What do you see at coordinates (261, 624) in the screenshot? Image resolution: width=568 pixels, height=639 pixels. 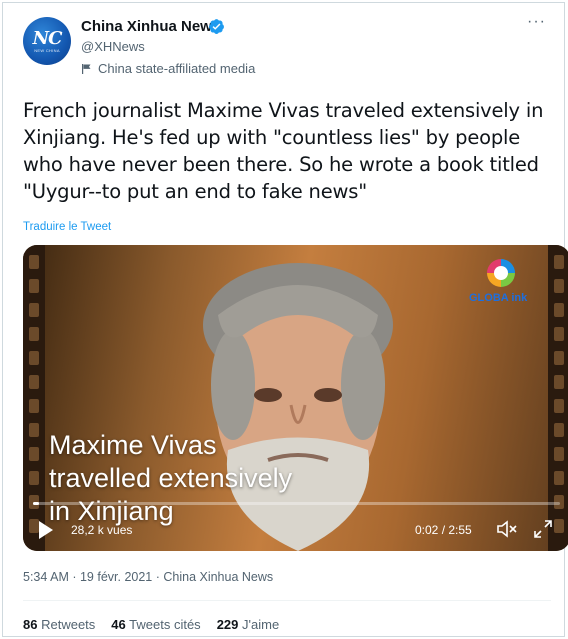 I see `likes-label: J'aime` at bounding box center [261, 624].